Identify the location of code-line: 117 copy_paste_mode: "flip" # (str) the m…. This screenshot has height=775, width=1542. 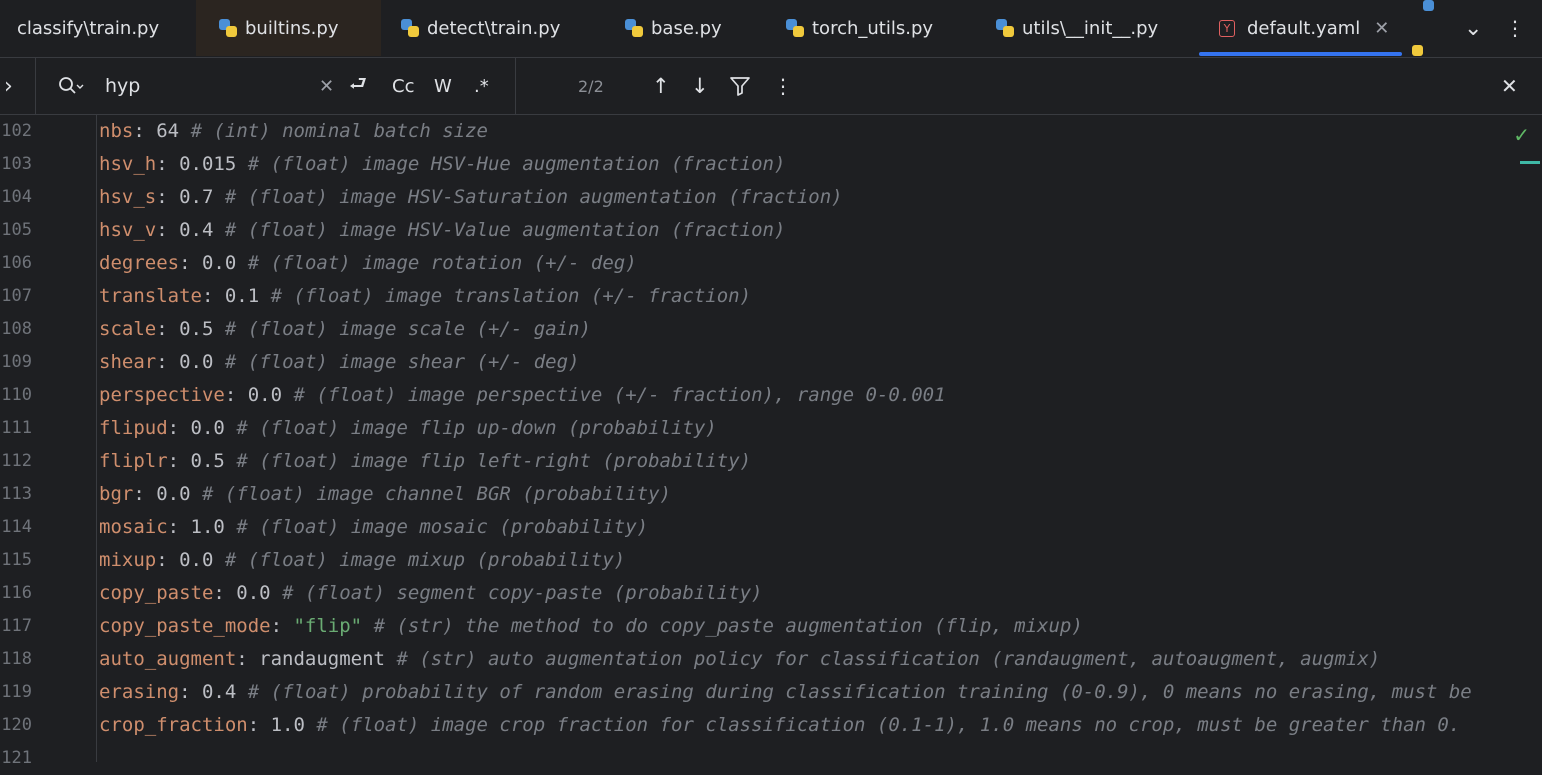
(771, 626).